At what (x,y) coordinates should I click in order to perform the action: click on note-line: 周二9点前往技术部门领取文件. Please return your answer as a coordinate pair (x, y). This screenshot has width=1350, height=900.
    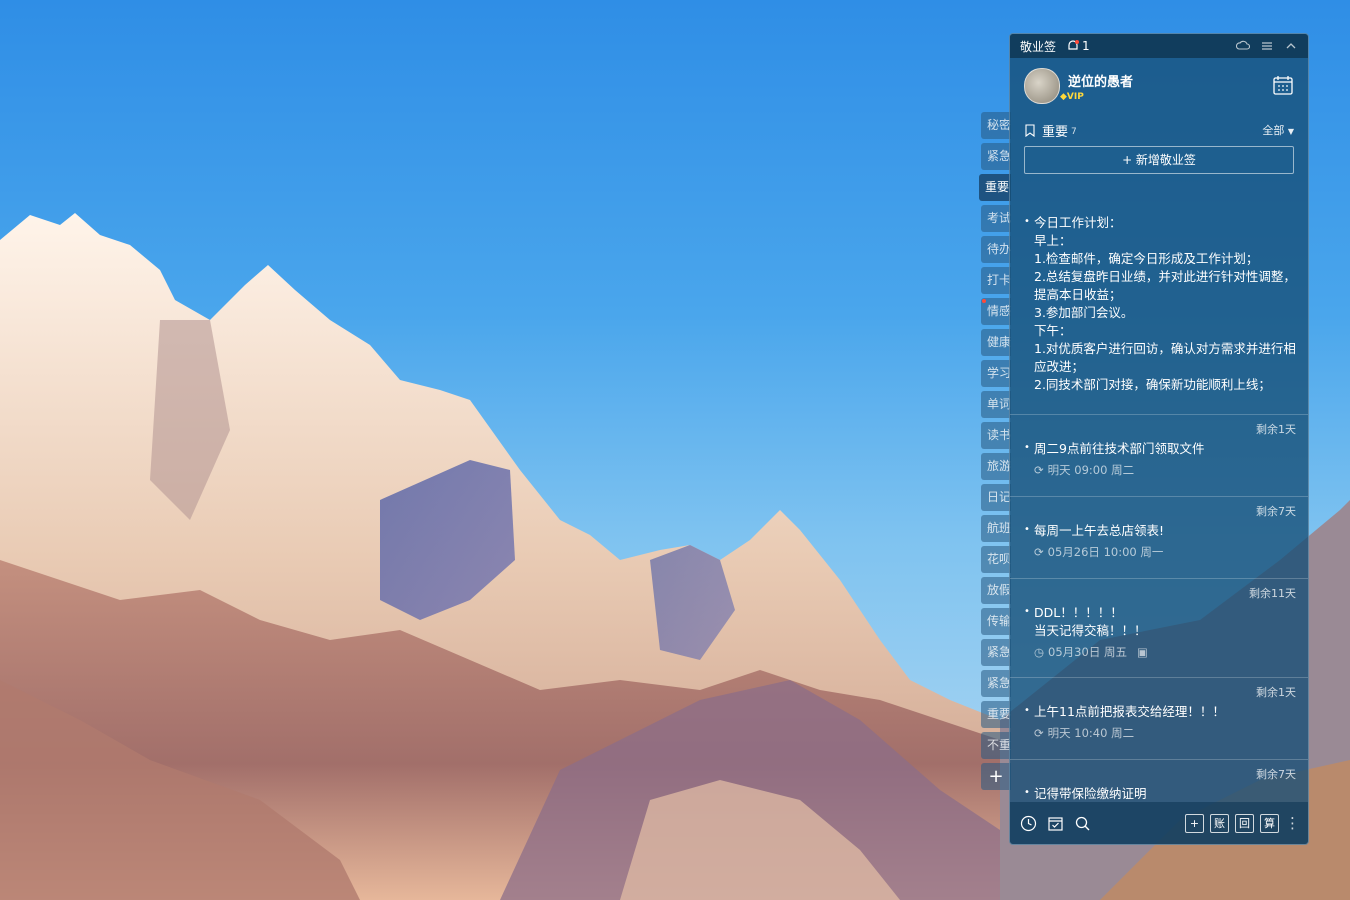
    Looking at the image, I should click on (1119, 448).